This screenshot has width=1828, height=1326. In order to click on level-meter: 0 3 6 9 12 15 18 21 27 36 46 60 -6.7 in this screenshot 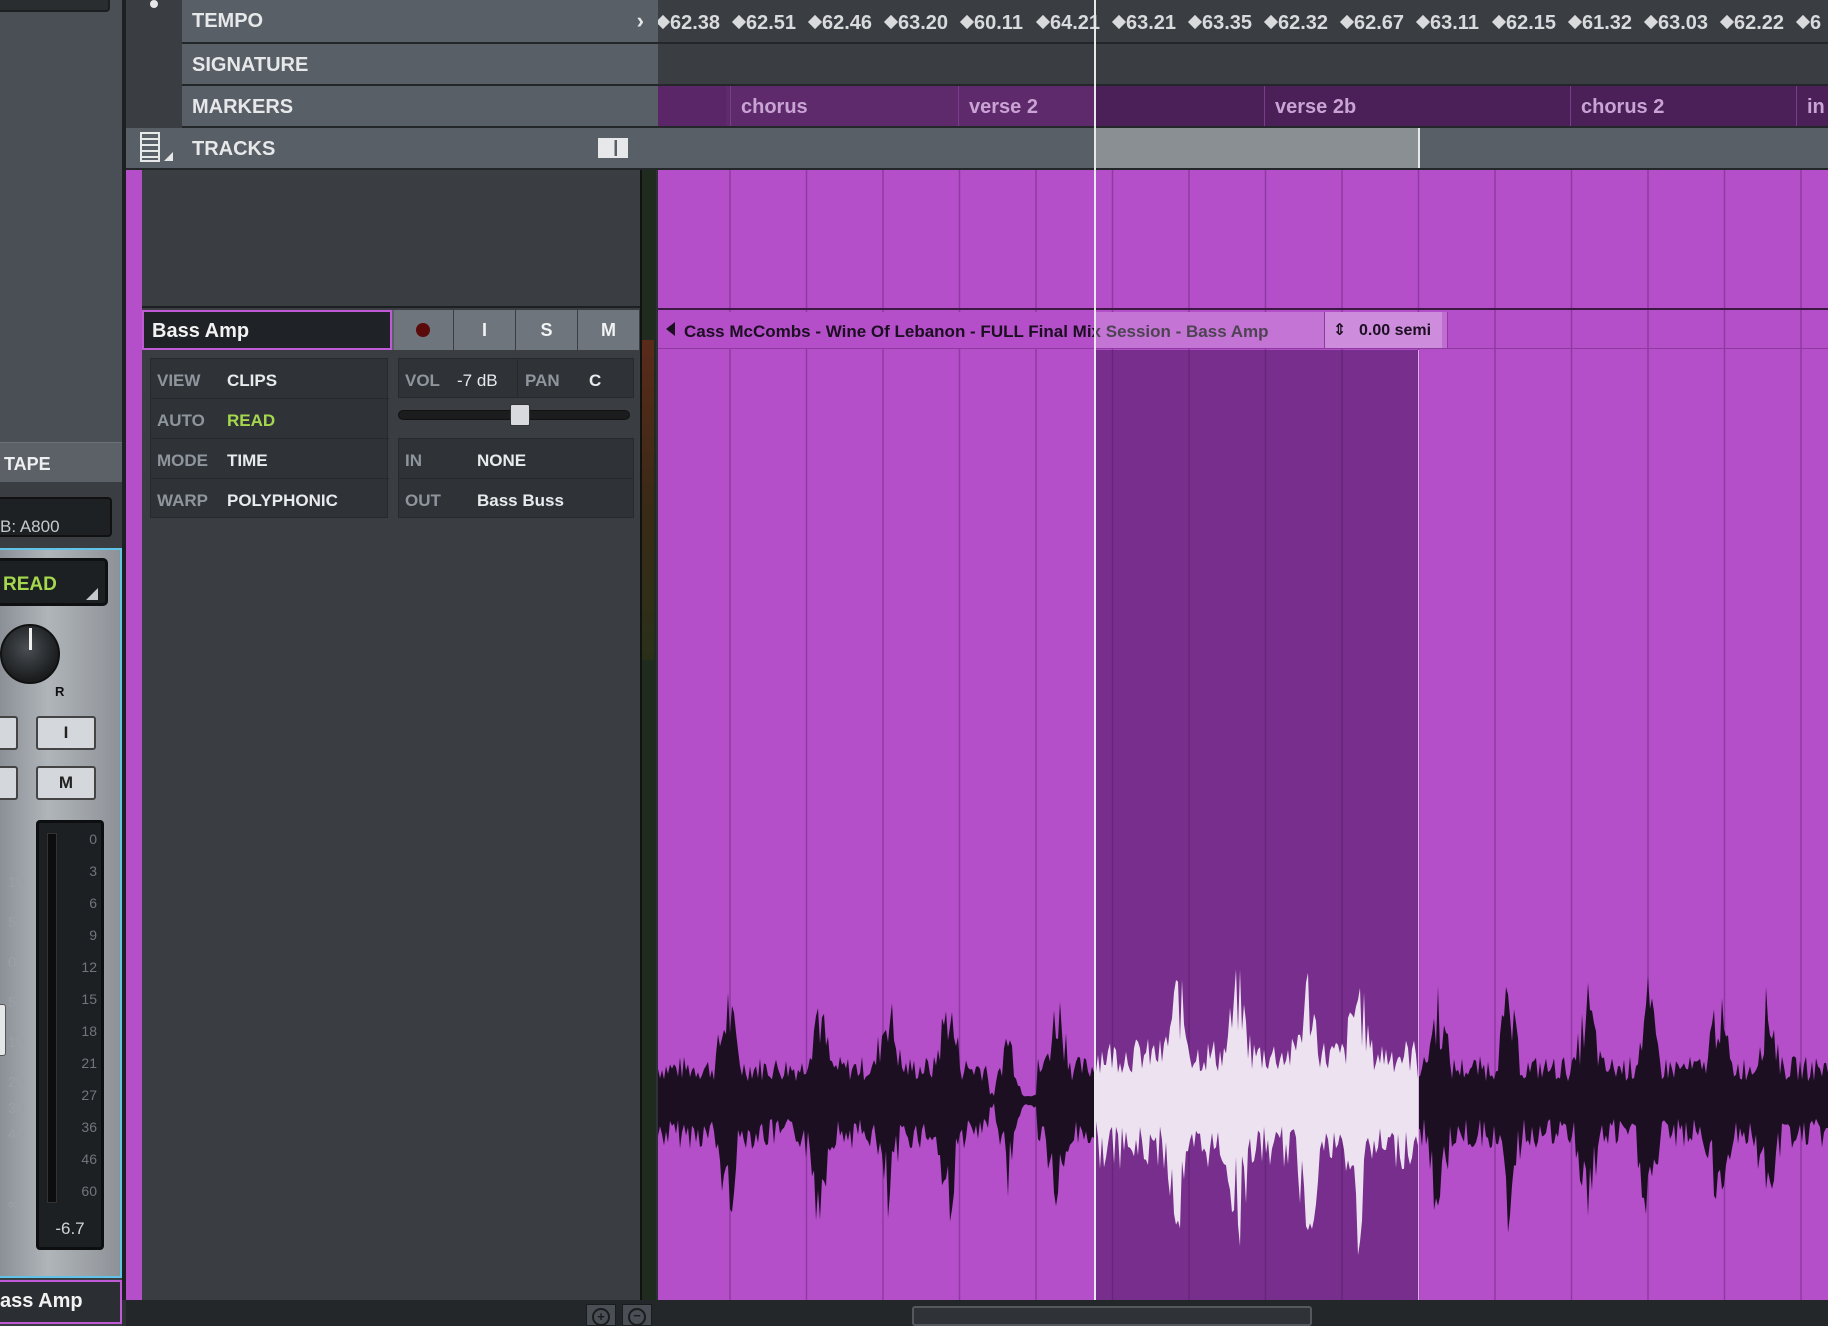, I will do `click(70, 1035)`.